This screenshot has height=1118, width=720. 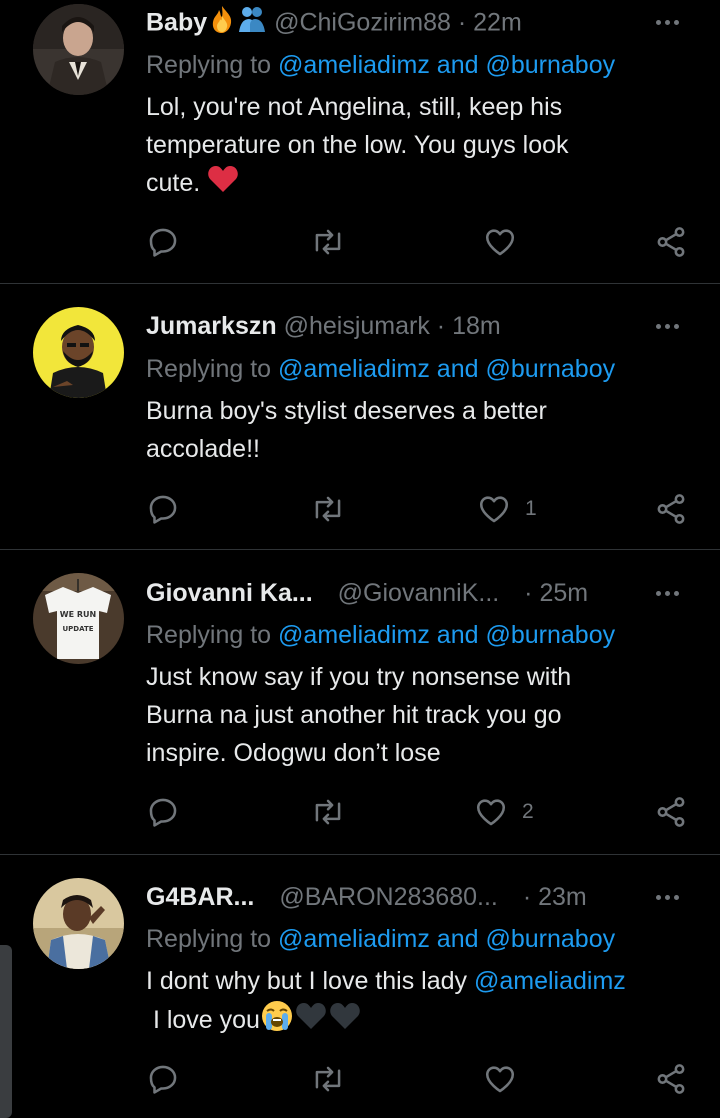 What do you see at coordinates (293, 753) in the screenshot?
I see `tweet-text-line: inspire. Odogwu don’t lose` at bounding box center [293, 753].